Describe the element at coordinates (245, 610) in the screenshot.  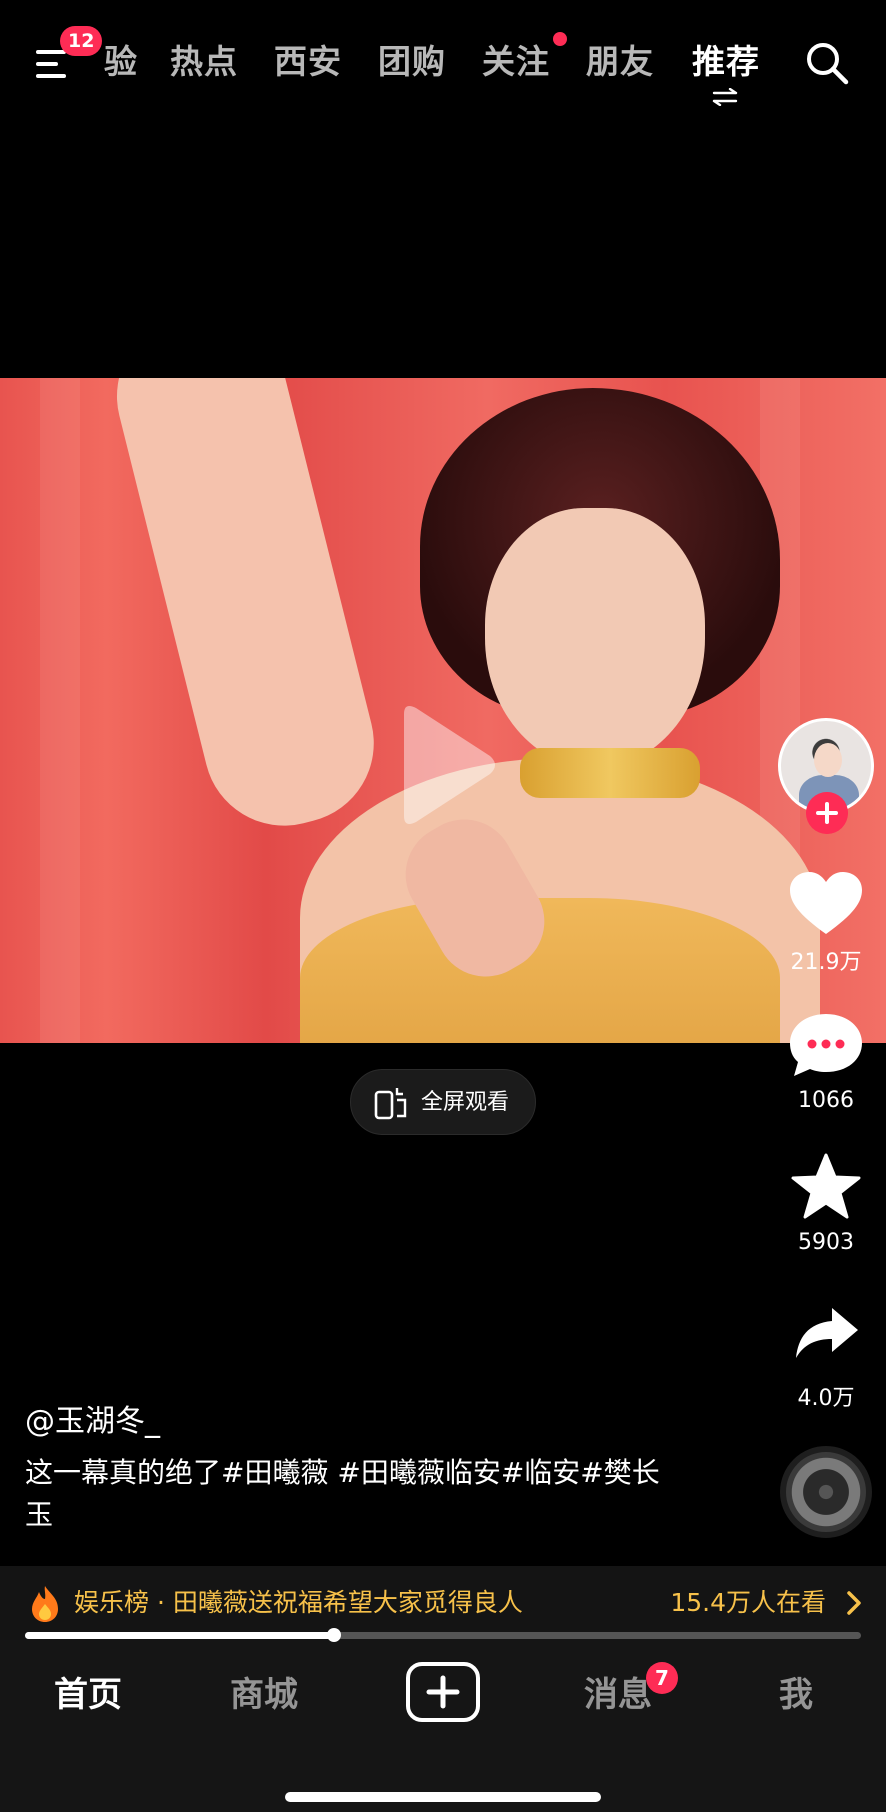
I see `video-figure-arm` at that location.